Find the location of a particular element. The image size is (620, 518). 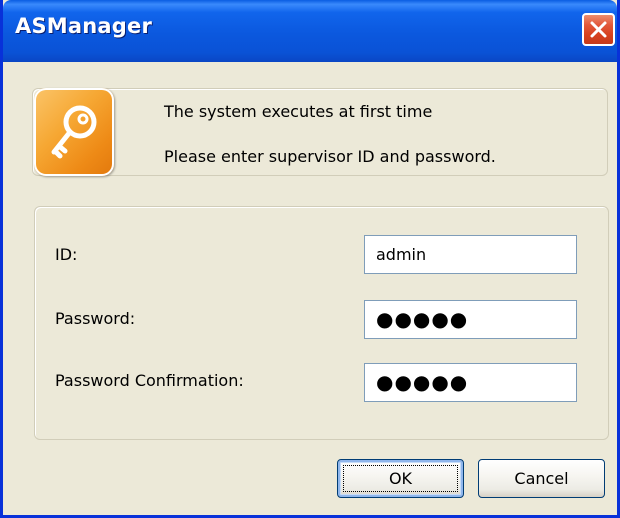

close-icon is located at coordinates (598, 29).